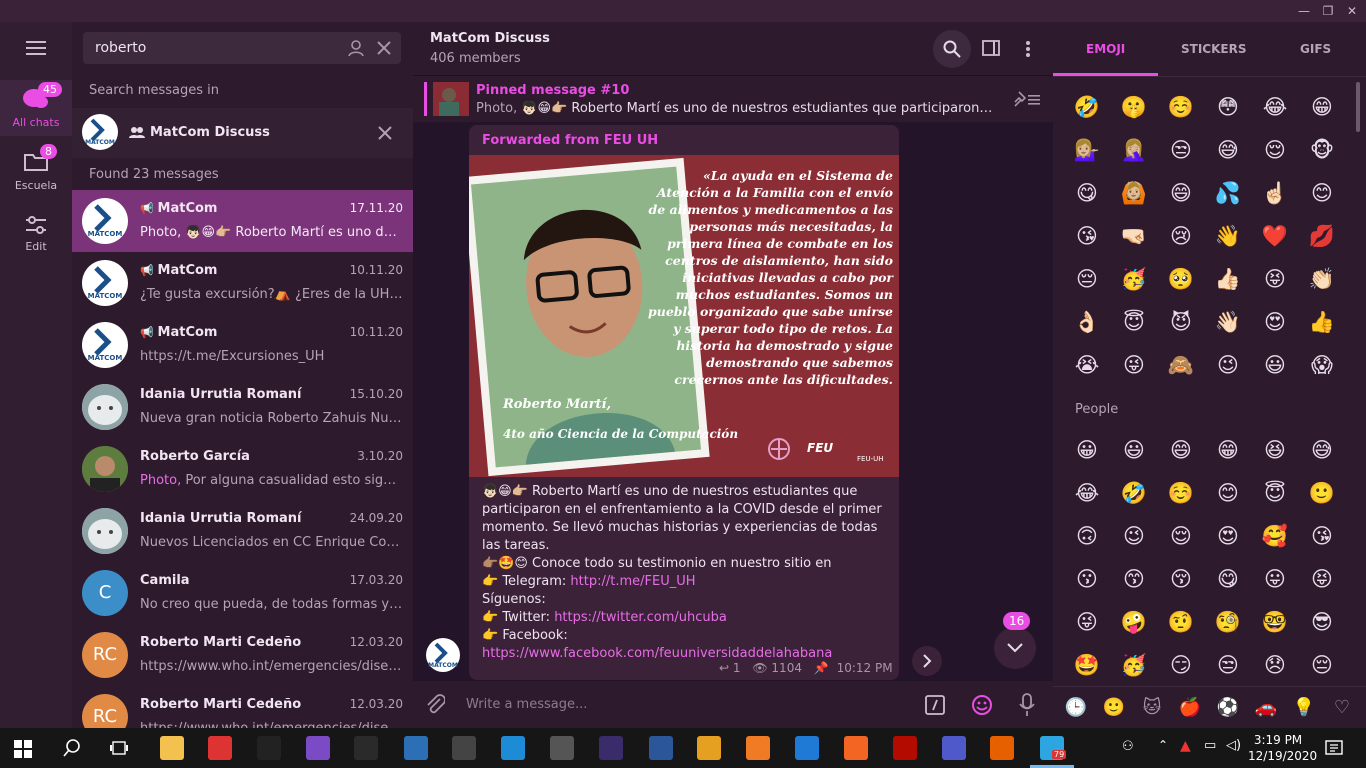 The image size is (1366, 768). I want to click on editor-icon, so click(416, 748).